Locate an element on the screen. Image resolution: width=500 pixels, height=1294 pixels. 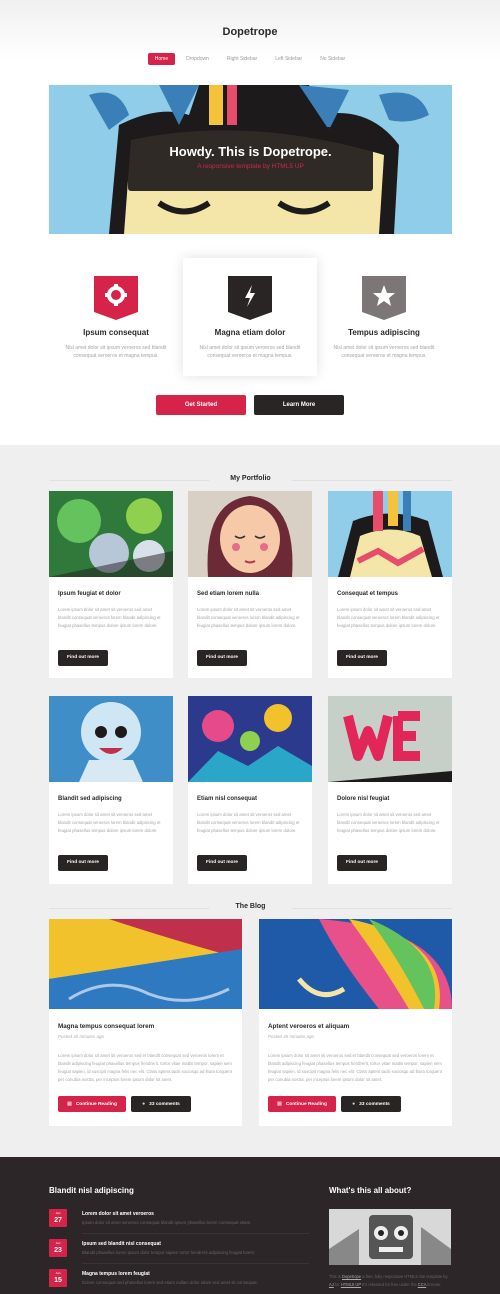
feature-title: Magna etiam dolor is located at coordinates (250, 332).